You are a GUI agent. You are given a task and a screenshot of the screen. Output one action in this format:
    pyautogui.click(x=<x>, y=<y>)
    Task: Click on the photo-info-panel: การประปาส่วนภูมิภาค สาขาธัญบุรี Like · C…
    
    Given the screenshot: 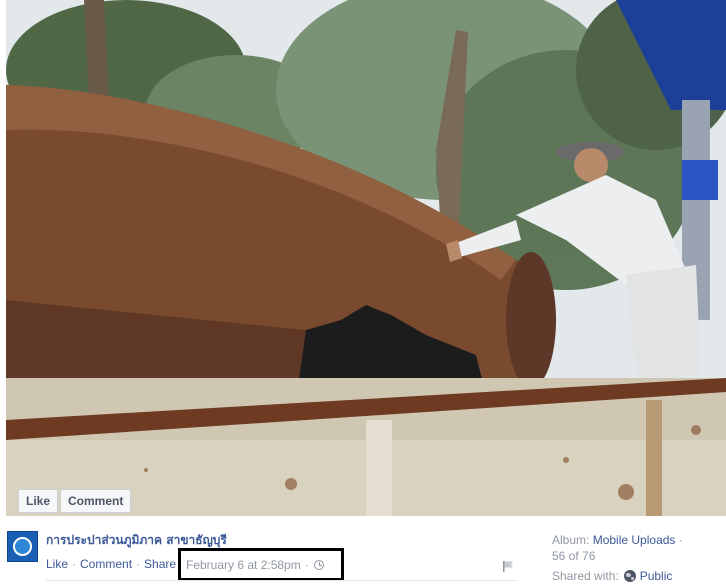 What is the action you would take?
    pyautogui.click(x=363, y=551)
    